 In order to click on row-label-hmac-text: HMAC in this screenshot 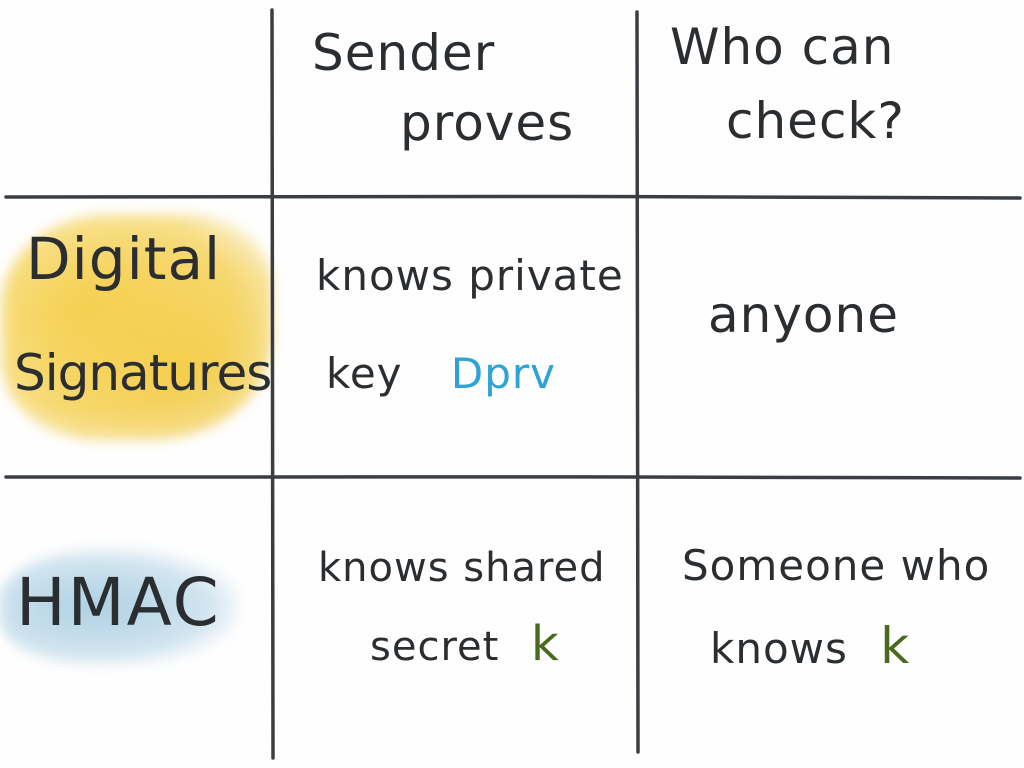, I will do `click(118, 602)`.